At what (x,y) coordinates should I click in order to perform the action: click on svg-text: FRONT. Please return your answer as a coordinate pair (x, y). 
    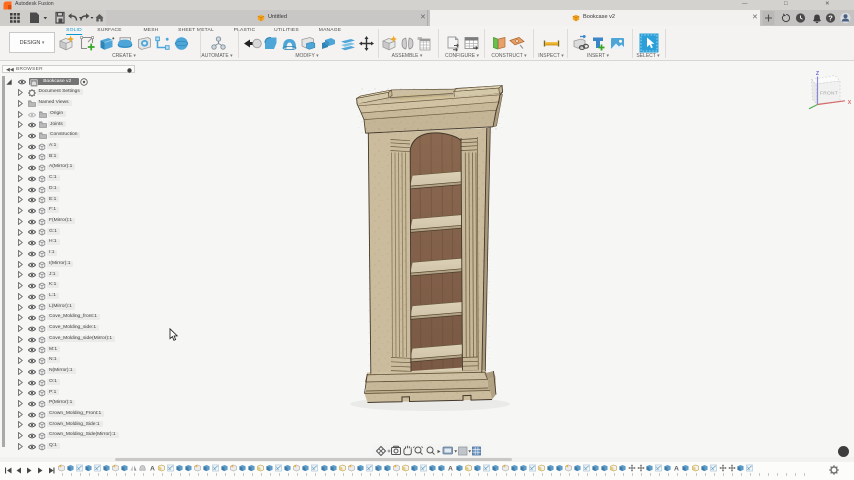
    Looking at the image, I should click on (829, 94).